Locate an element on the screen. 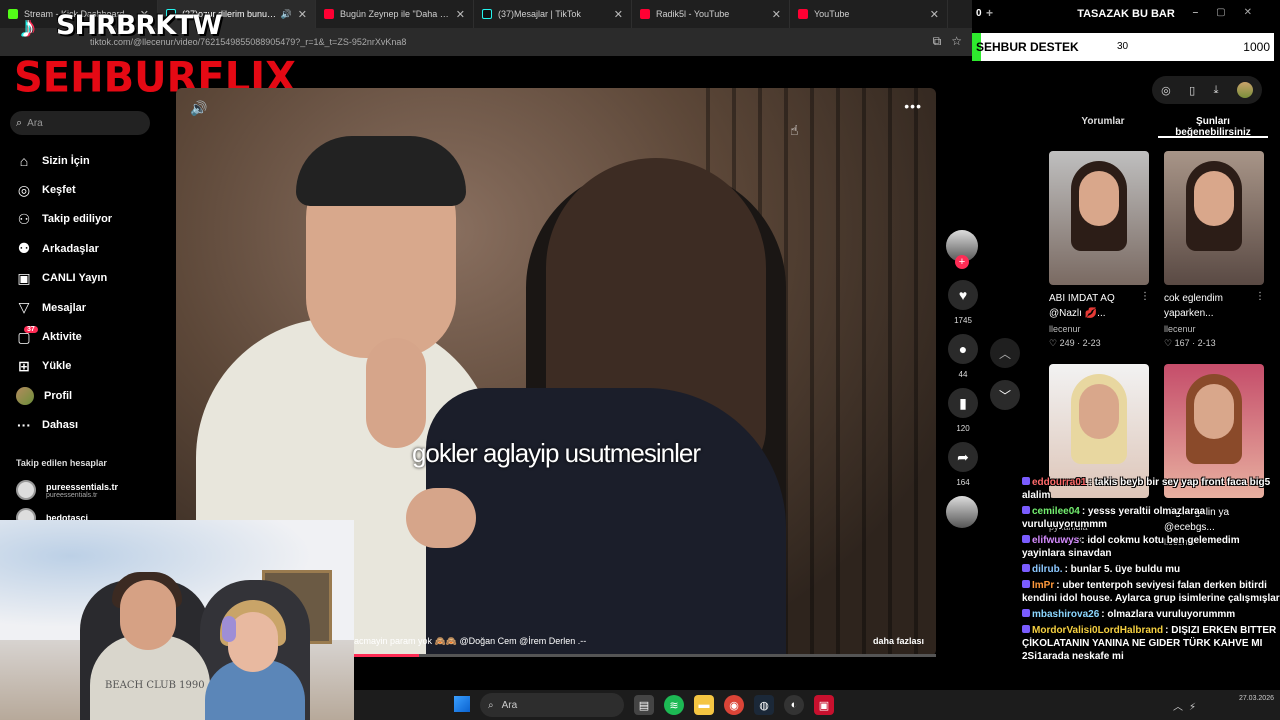 The image size is (1280, 720). youtube-favicon-icon is located at coordinates (329, 14).